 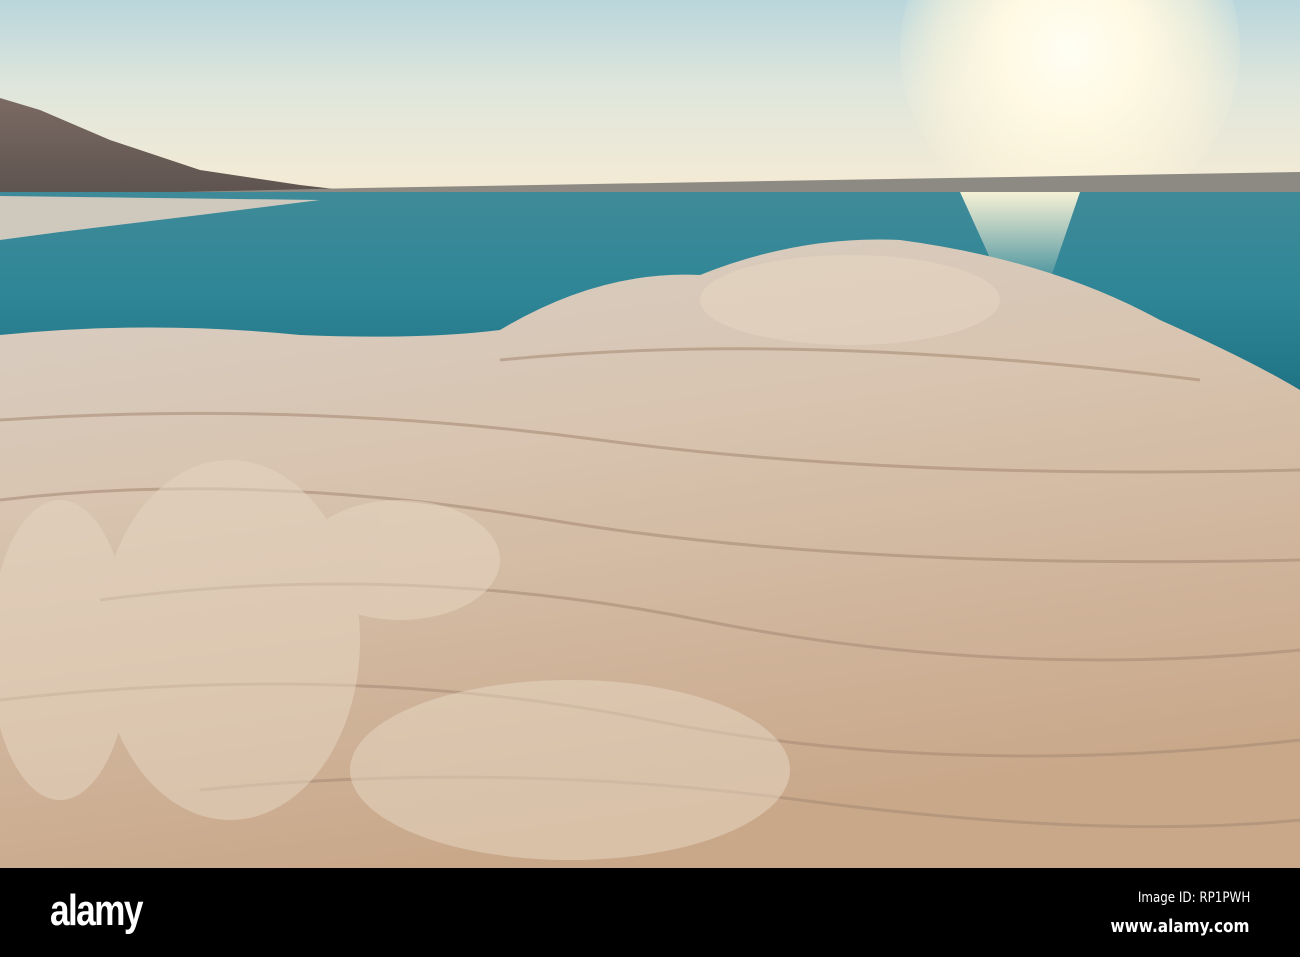 What do you see at coordinates (650, 912) in the screenshot?
I see `watermark-bar: alamy Image ID: RP1PWH www.alamy.com` at bounding box center [650, 912].